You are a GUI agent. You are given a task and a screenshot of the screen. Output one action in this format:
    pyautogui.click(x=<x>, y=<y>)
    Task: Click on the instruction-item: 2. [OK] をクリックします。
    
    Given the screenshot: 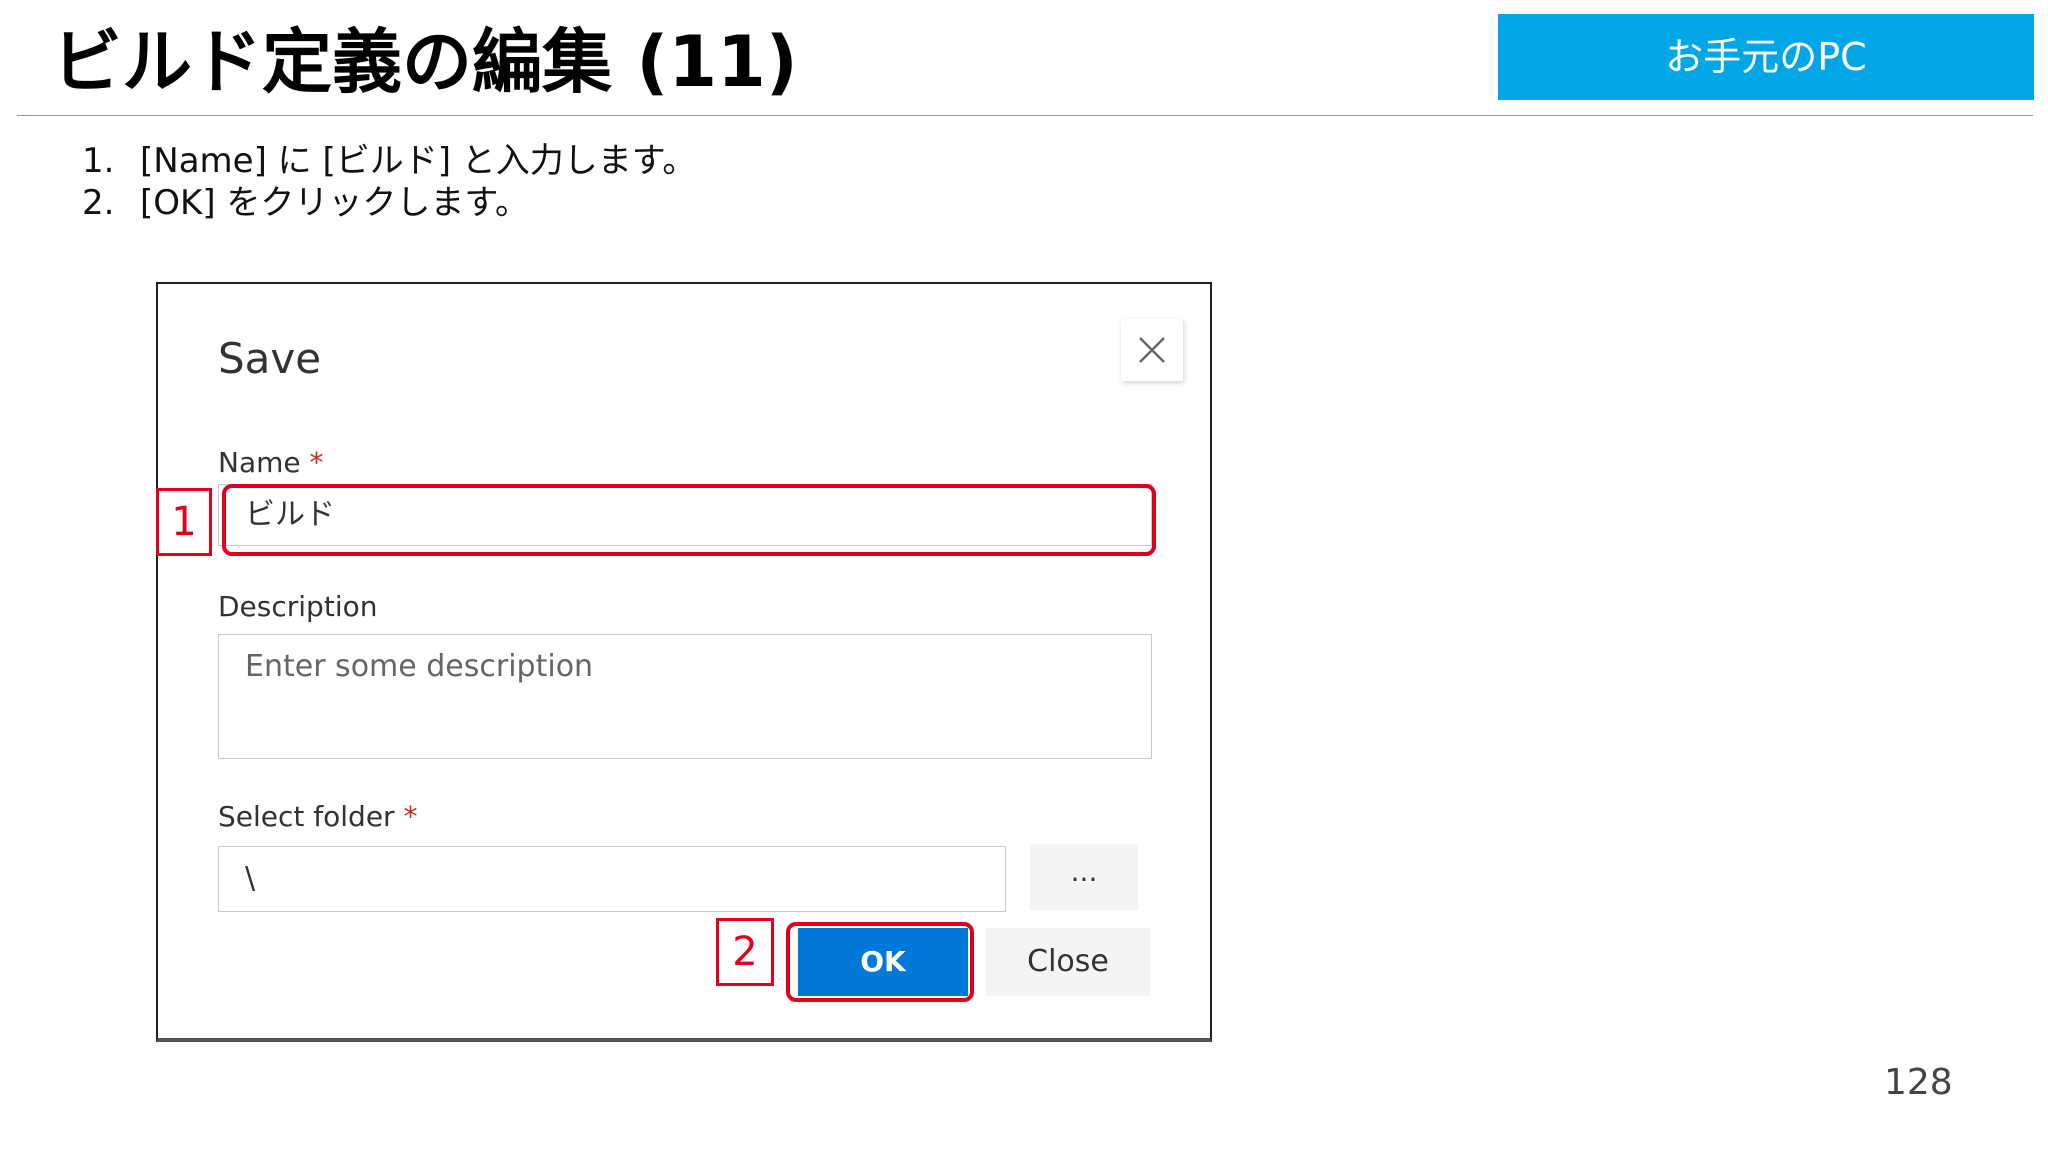 What is the action you would take?
    pyautogui.click(x=389, y=203)
    